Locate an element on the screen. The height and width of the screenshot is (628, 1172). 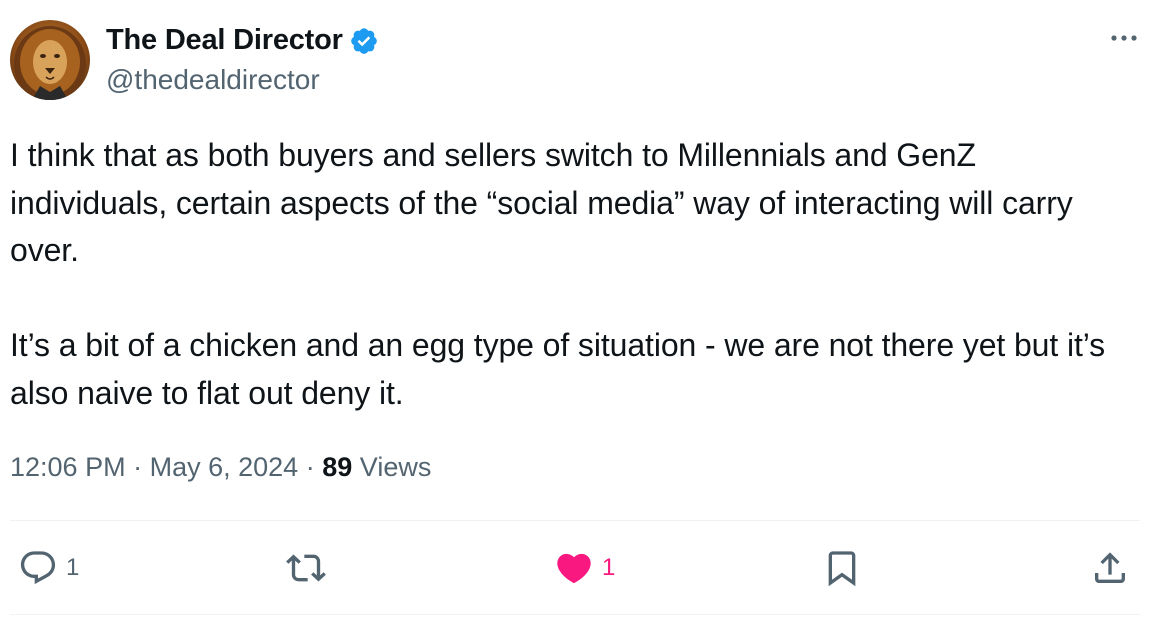
retweet-button is located at coordinates (310, 568).